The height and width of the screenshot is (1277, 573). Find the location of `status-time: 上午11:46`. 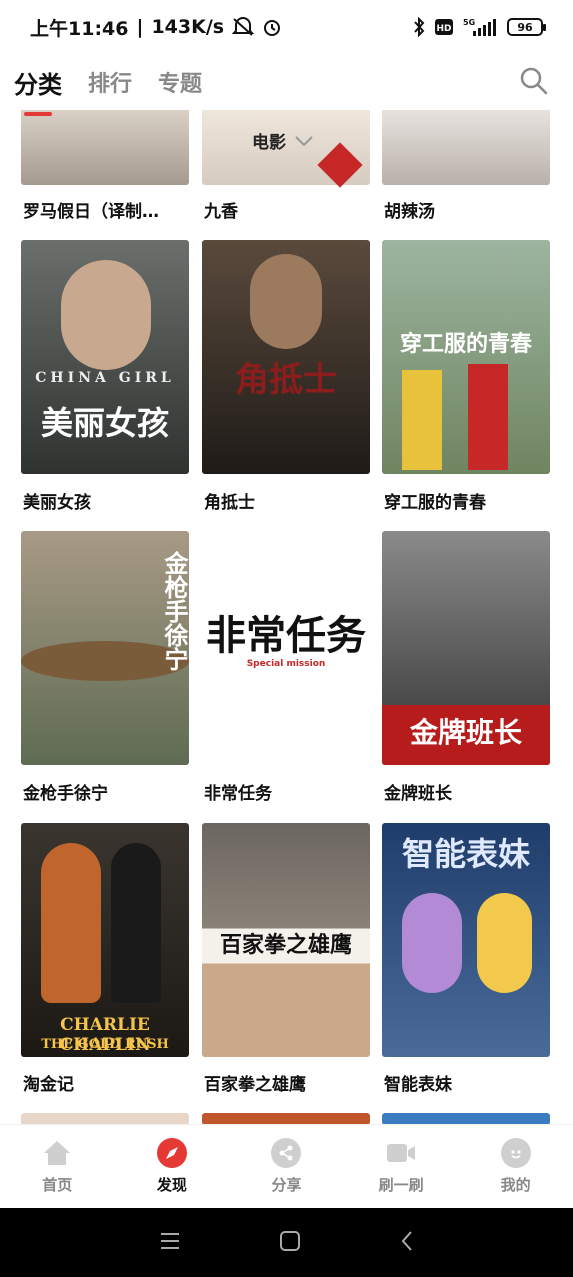

status-time: 上午11:46 is located at coordinates (79, 28).